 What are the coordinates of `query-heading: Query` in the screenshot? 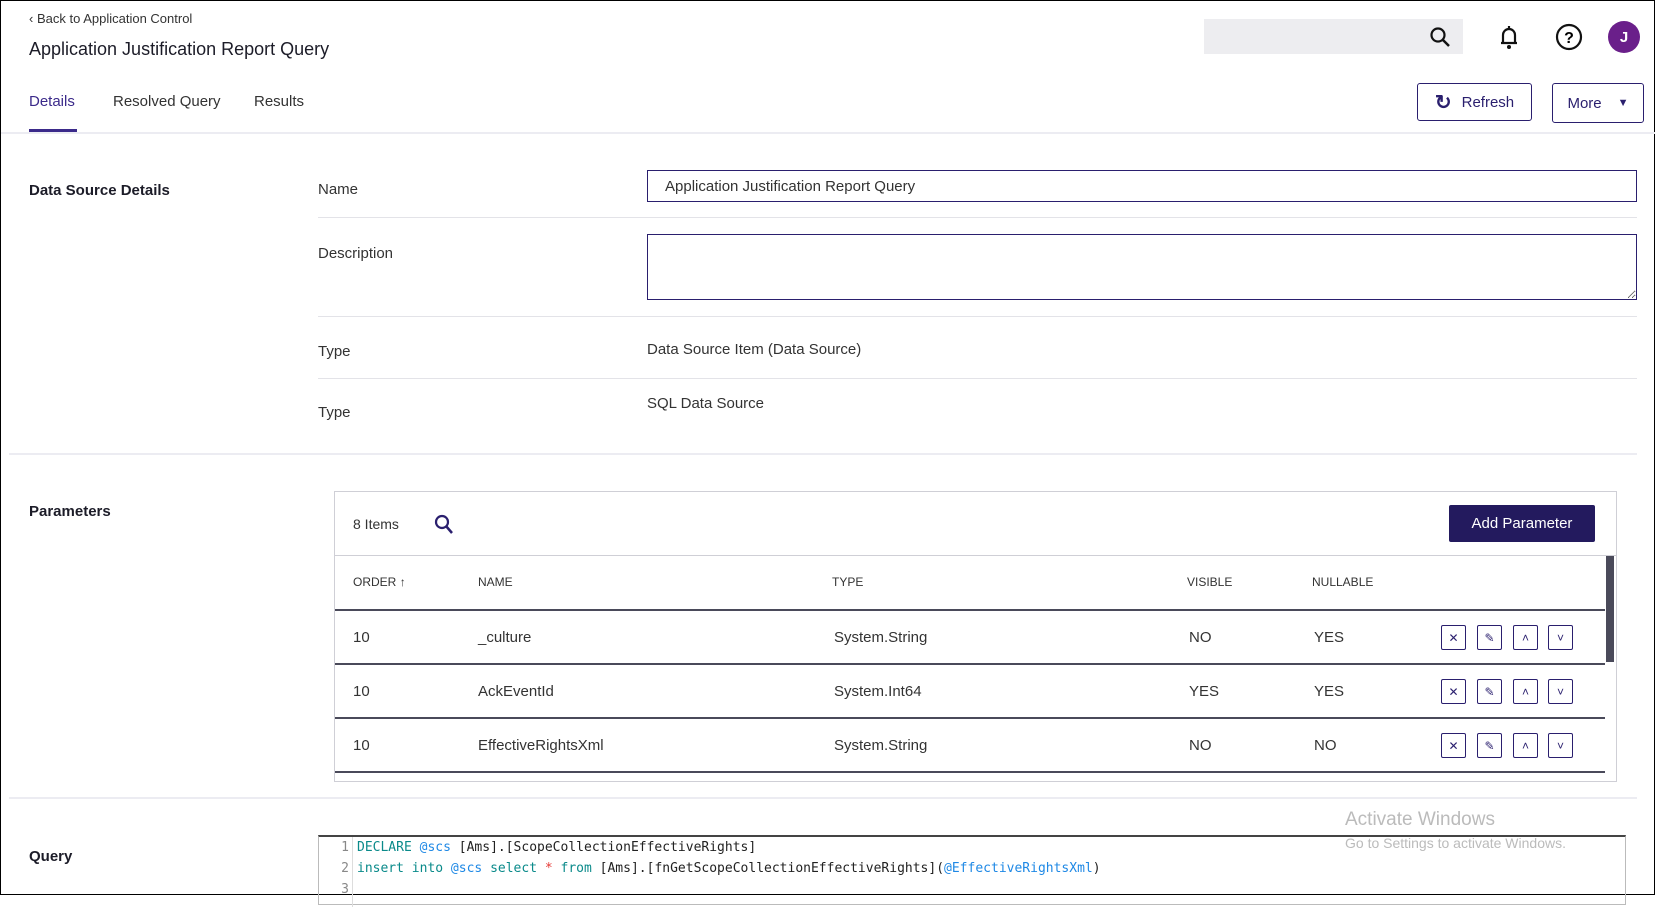 It's located at (51, 856).